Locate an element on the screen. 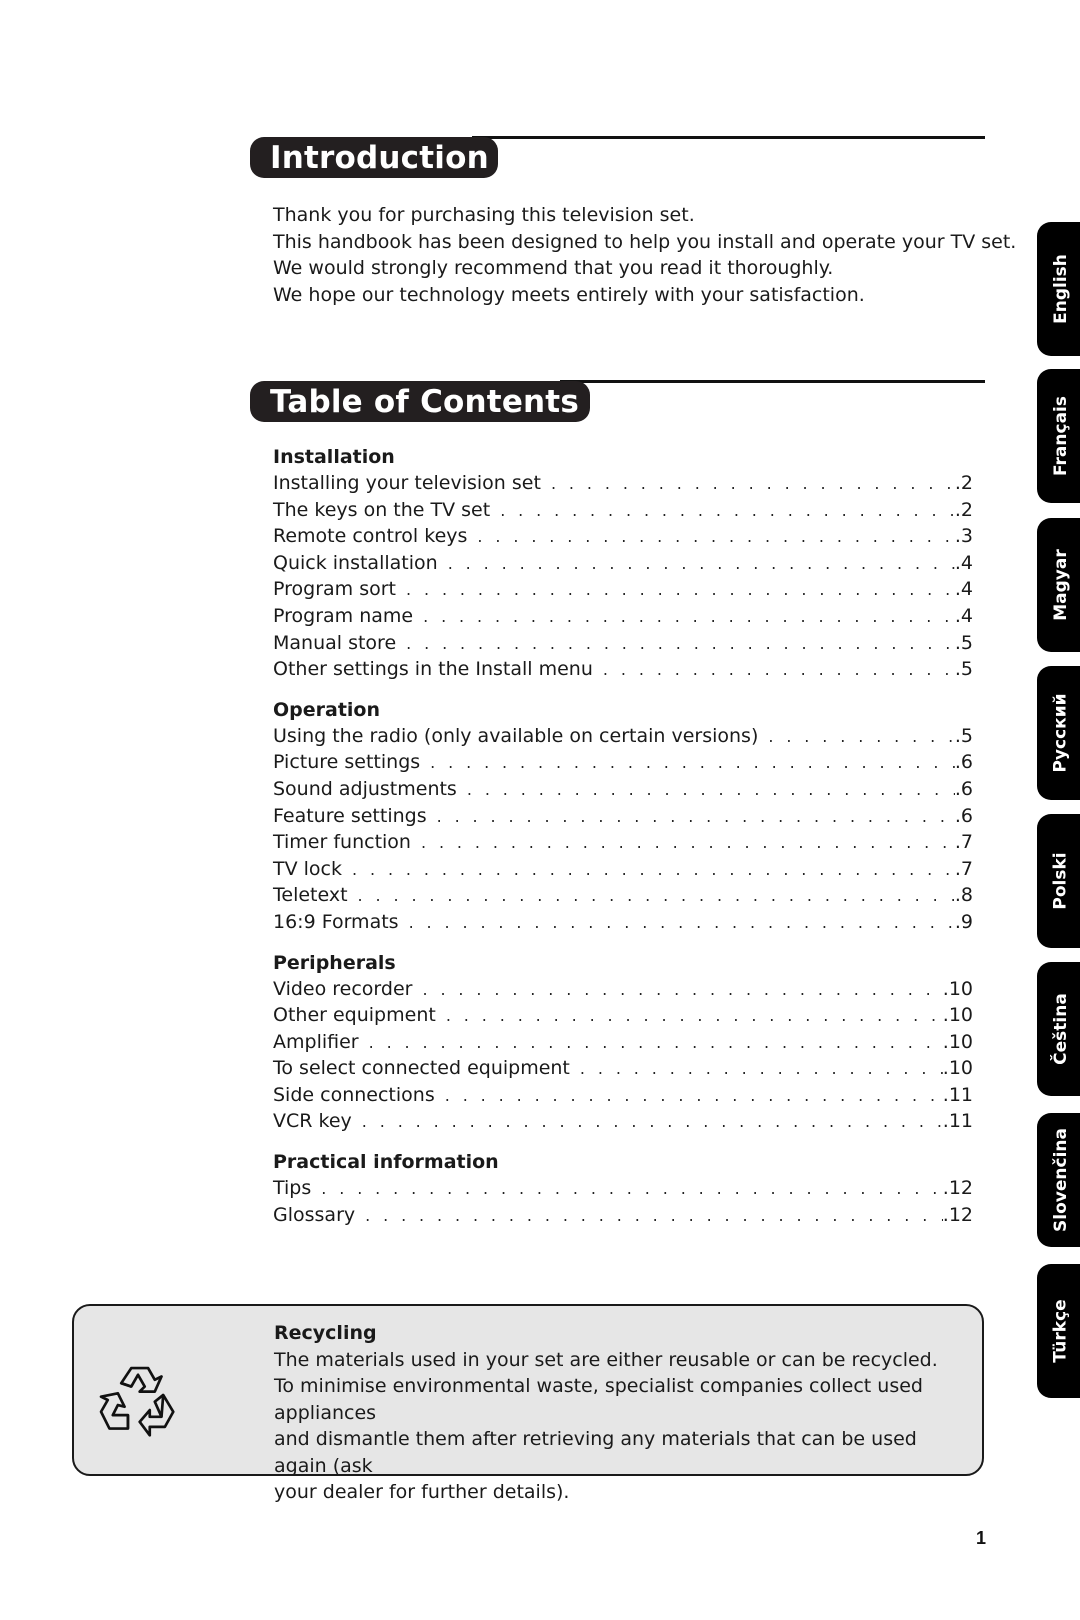  language-tab: Čeština is located at coordinates (1058, 1029).